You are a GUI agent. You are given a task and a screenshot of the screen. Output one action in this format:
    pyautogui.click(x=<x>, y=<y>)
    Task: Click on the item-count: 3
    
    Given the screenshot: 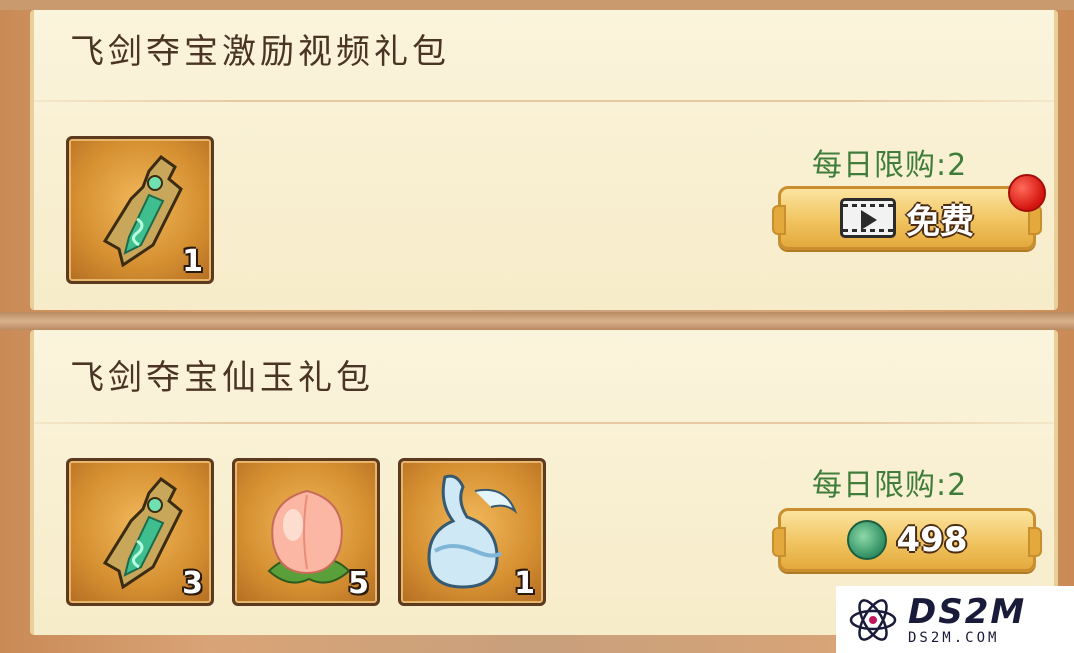 What is the action you would take?
    pyautogui.click(x=192, y=583)
    